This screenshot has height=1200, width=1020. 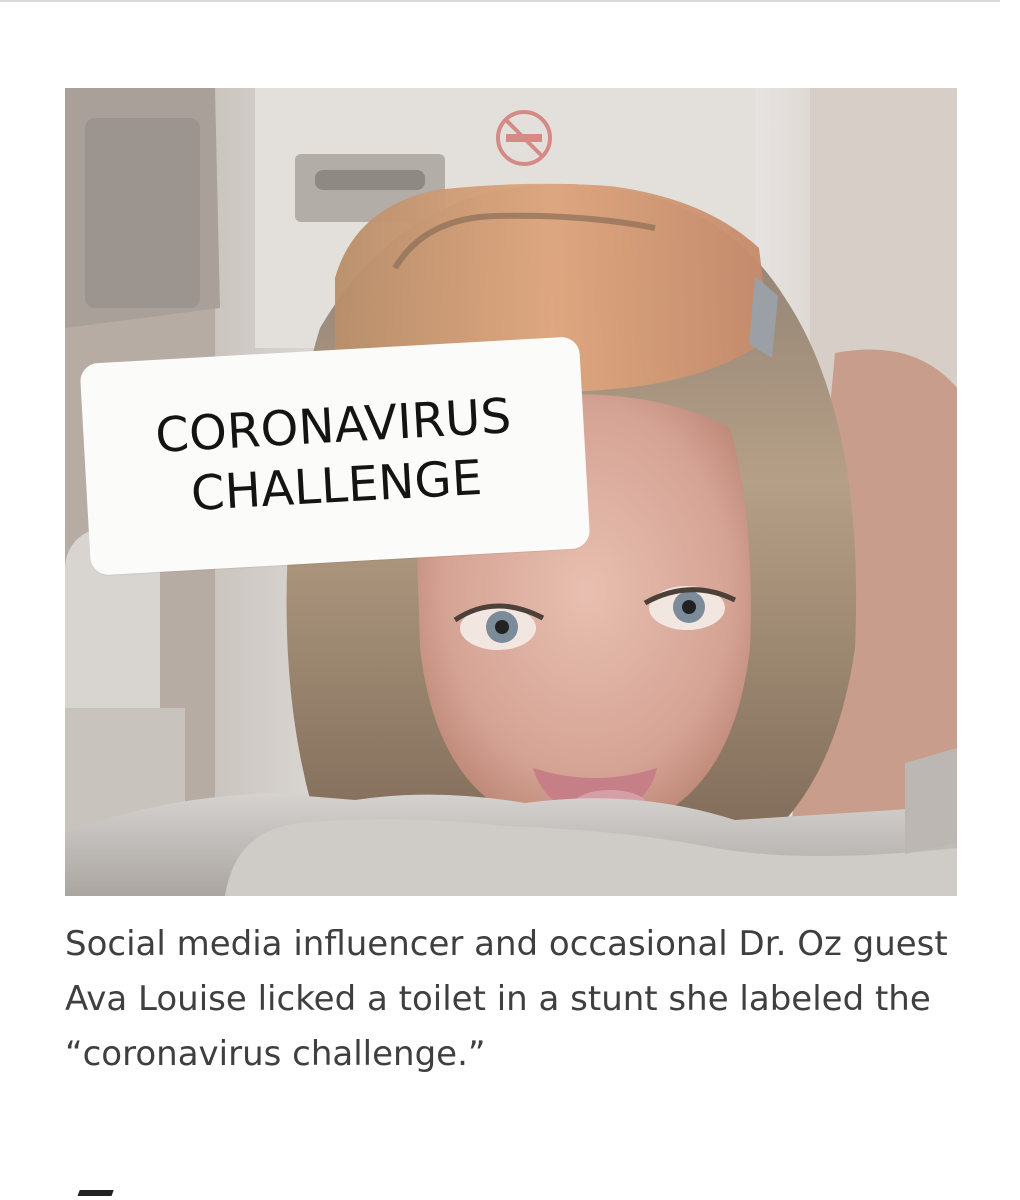 I want to click on challenge-sticker: CORONAVIRUS CHALLENGE, so click(x=335, y=456).